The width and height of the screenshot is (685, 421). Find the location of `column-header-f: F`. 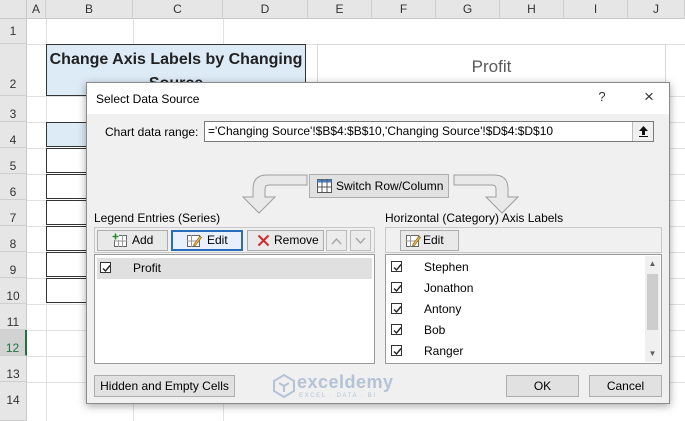

column-header-f: F is located at coordinates (404, 9).